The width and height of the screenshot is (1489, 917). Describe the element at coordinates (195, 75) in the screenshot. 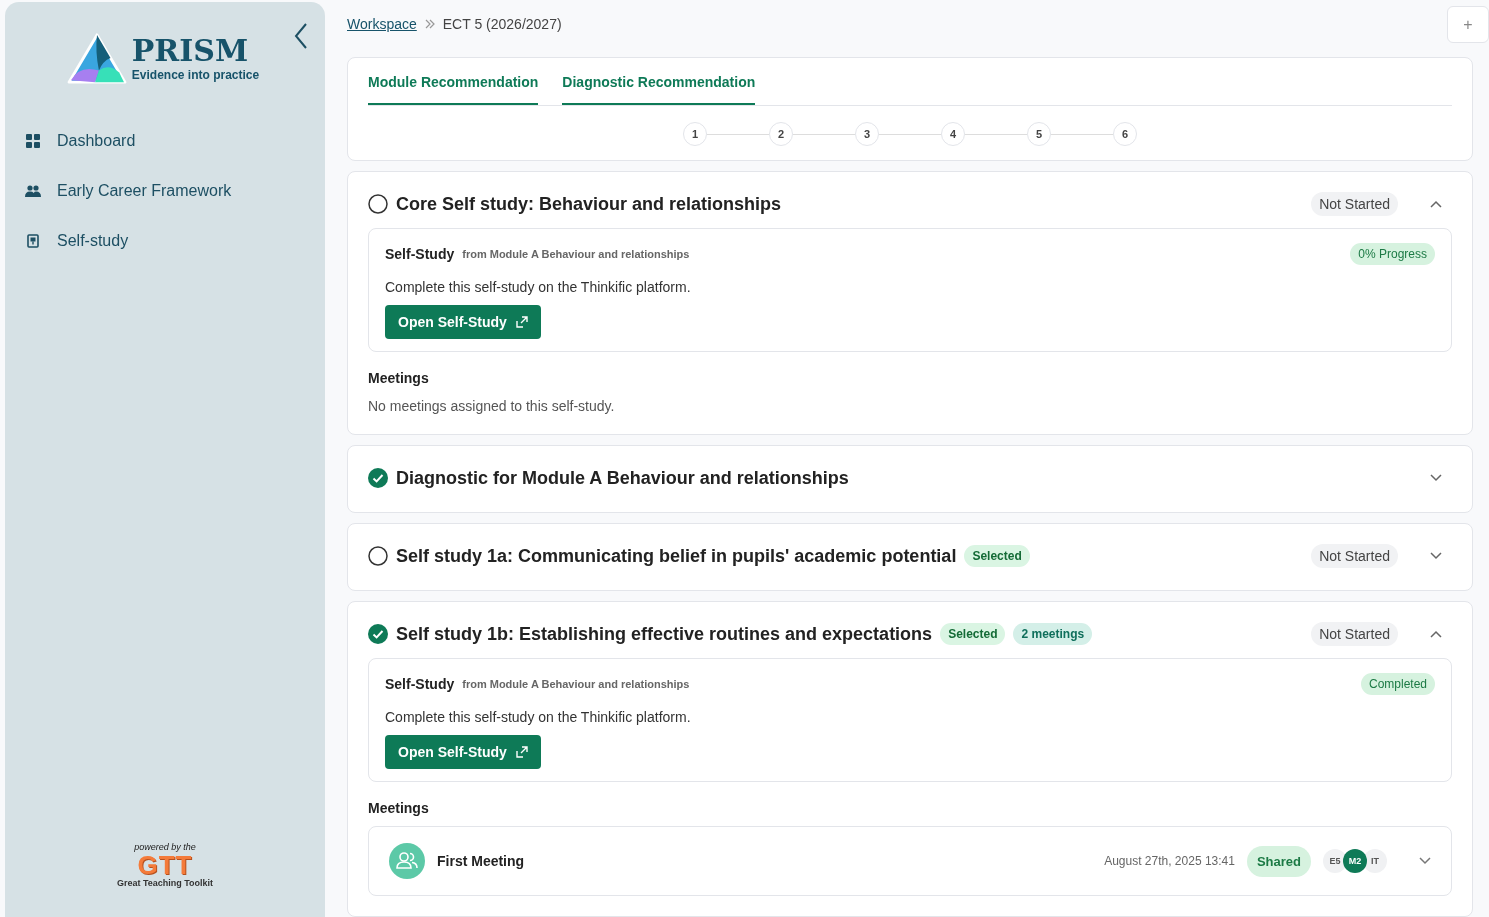

I see `logo-tagline: Evidence into practice` at that location.